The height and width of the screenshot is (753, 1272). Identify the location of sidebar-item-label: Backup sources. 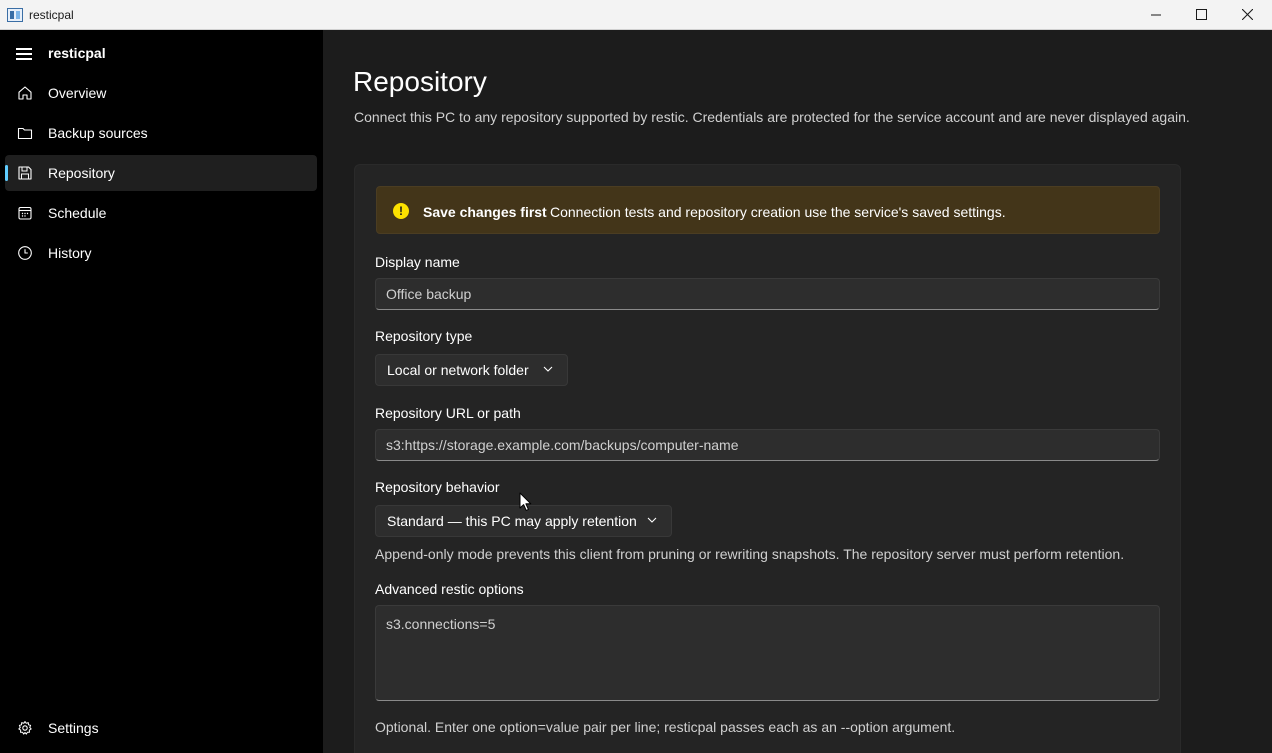
(98, 133).